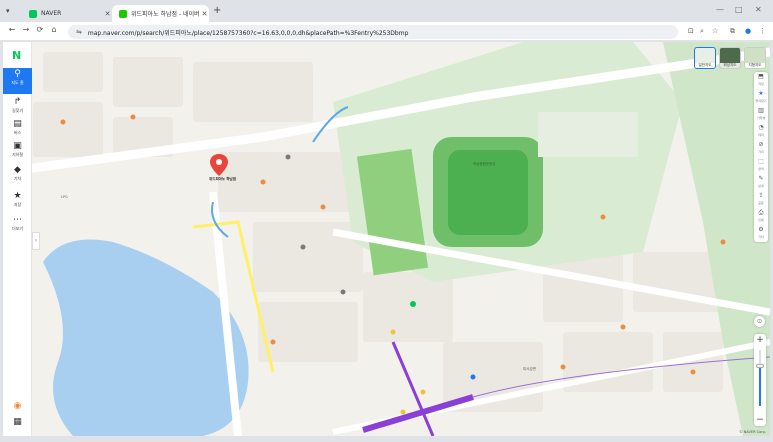  What do you see at coordinates (67, 13) in the screenshot?
I see `tab-naver: NAVER ✕` at bounding box center [67, 13].